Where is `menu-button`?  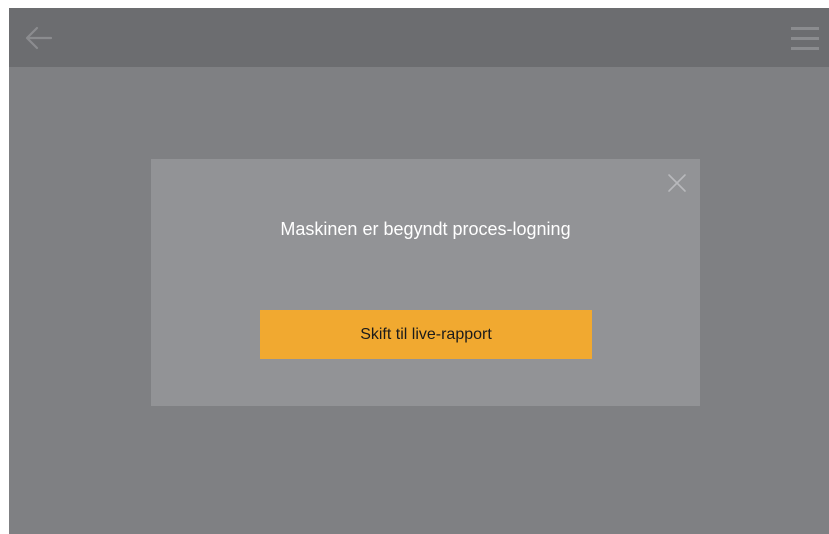 menu-button is located at coordinates (805, 39).